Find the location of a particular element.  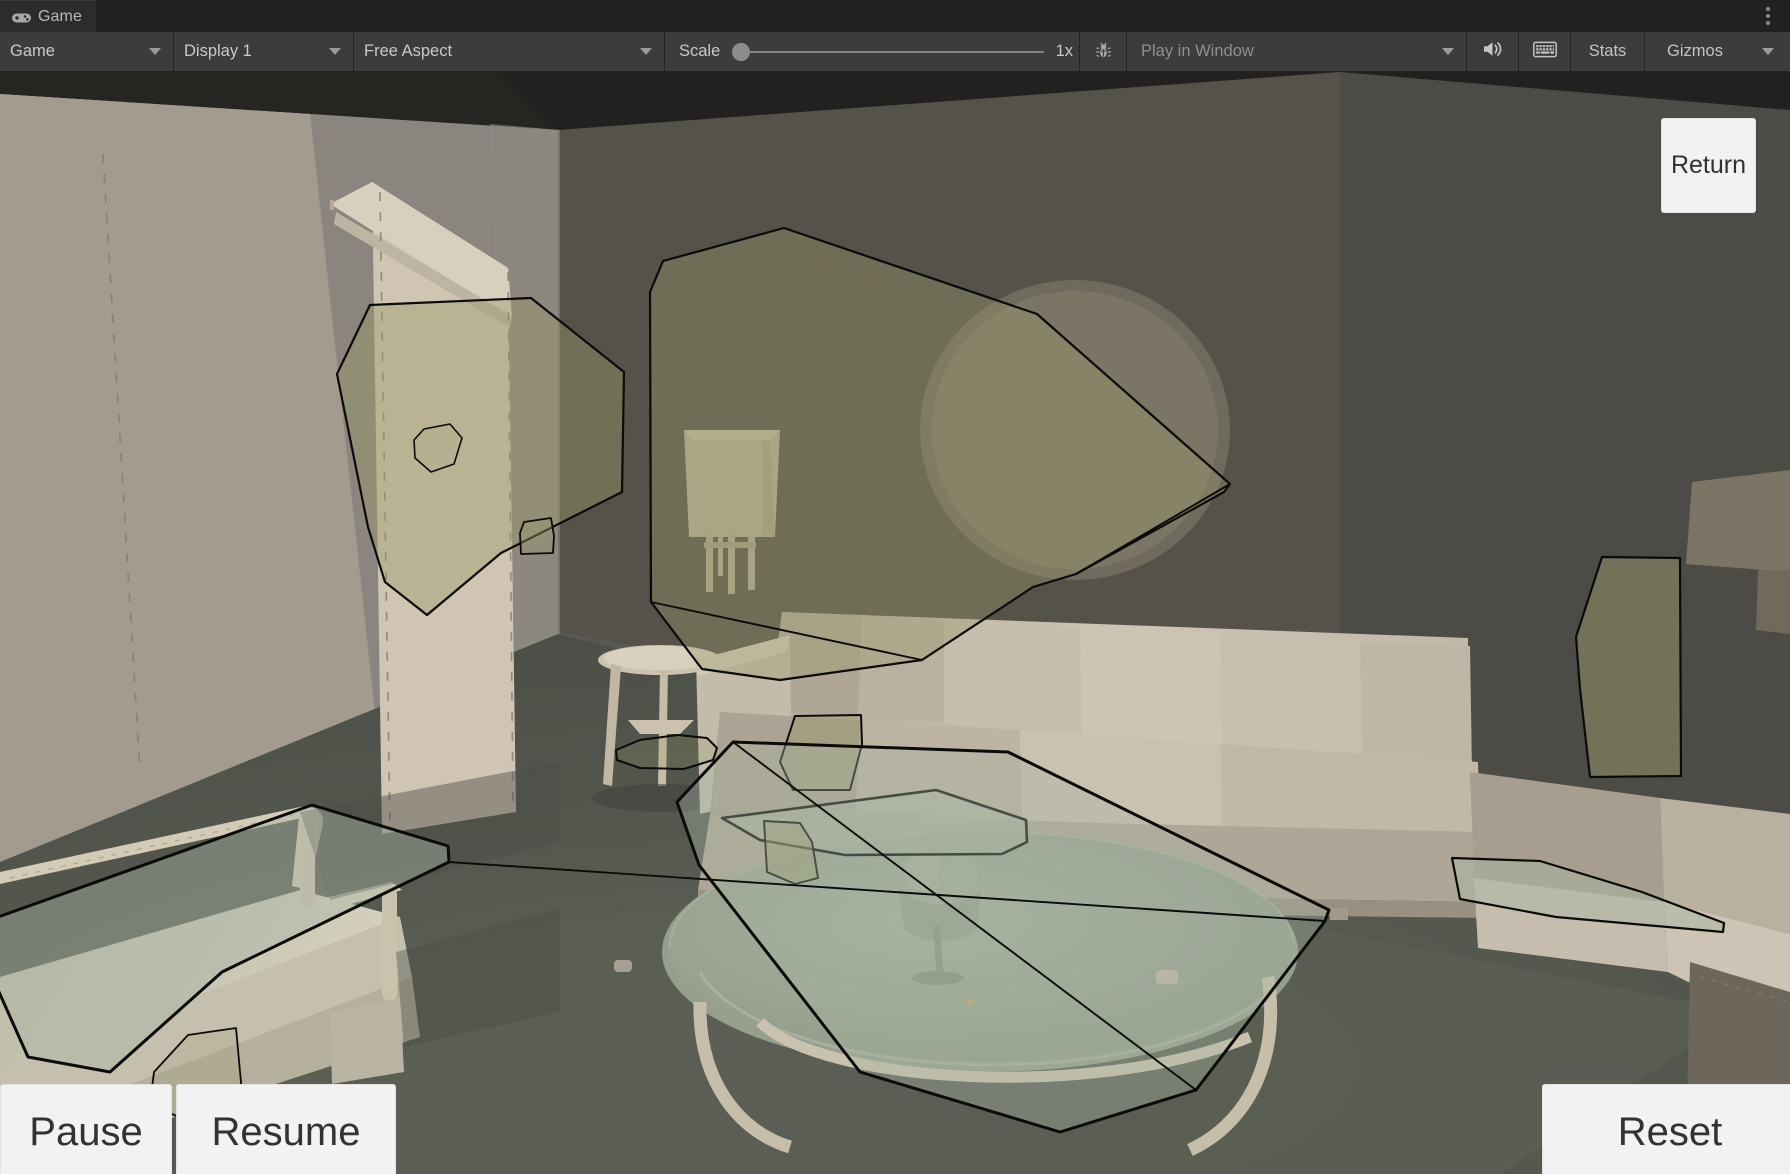

scale-value: 1x is located at coordinates (1064, 51).